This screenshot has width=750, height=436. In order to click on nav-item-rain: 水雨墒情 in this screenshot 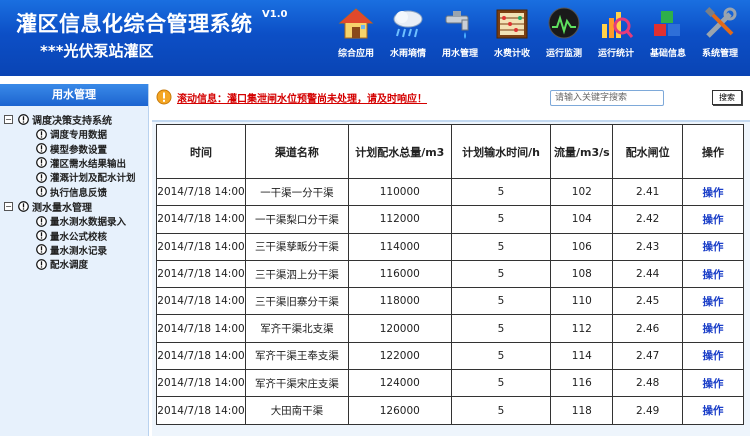, I will do `click(408, 36)`.